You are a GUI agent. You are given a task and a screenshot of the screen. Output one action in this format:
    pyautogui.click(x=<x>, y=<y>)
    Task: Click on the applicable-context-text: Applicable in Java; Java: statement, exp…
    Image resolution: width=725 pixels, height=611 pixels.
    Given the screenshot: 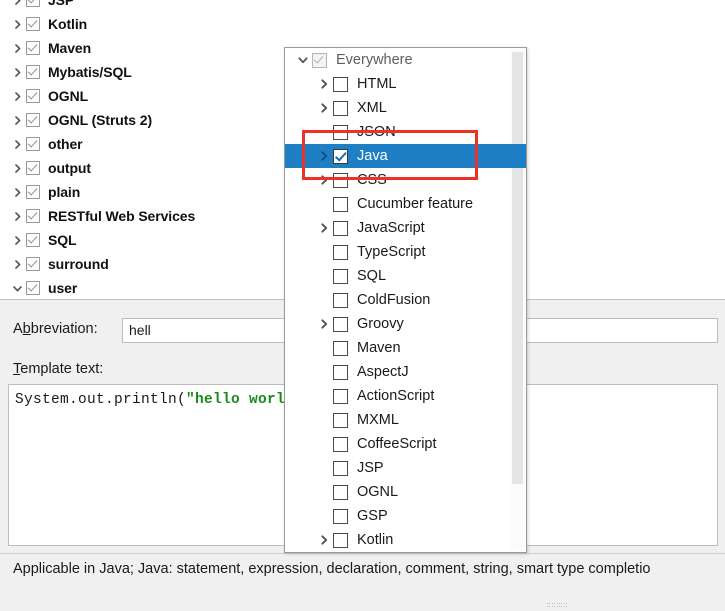 What is the action you would take?
    pyautogui.click(x=332, y=569)
    